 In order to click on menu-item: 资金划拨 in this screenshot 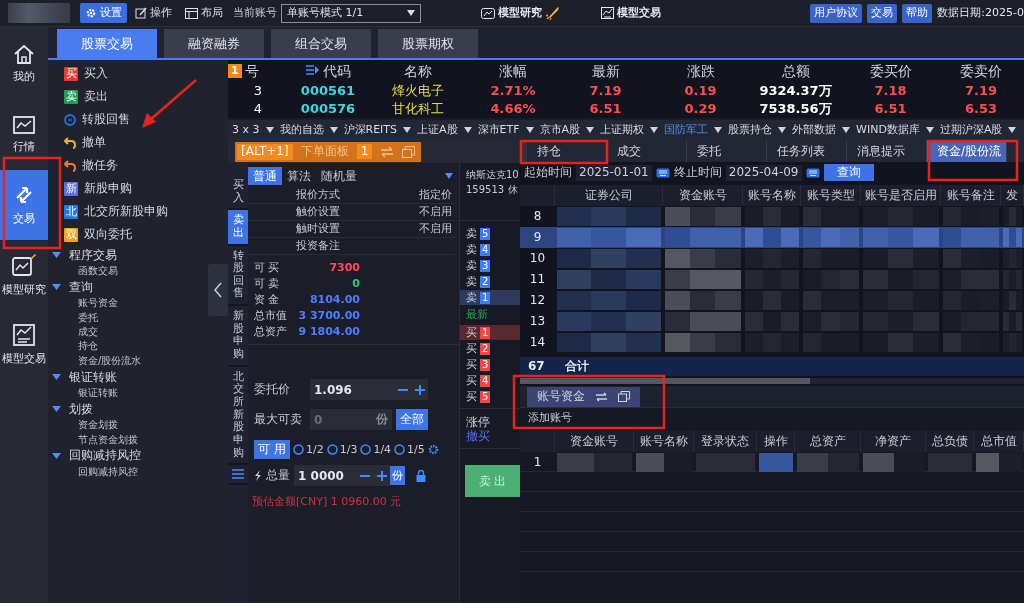, I will do `click(98, 425)`.